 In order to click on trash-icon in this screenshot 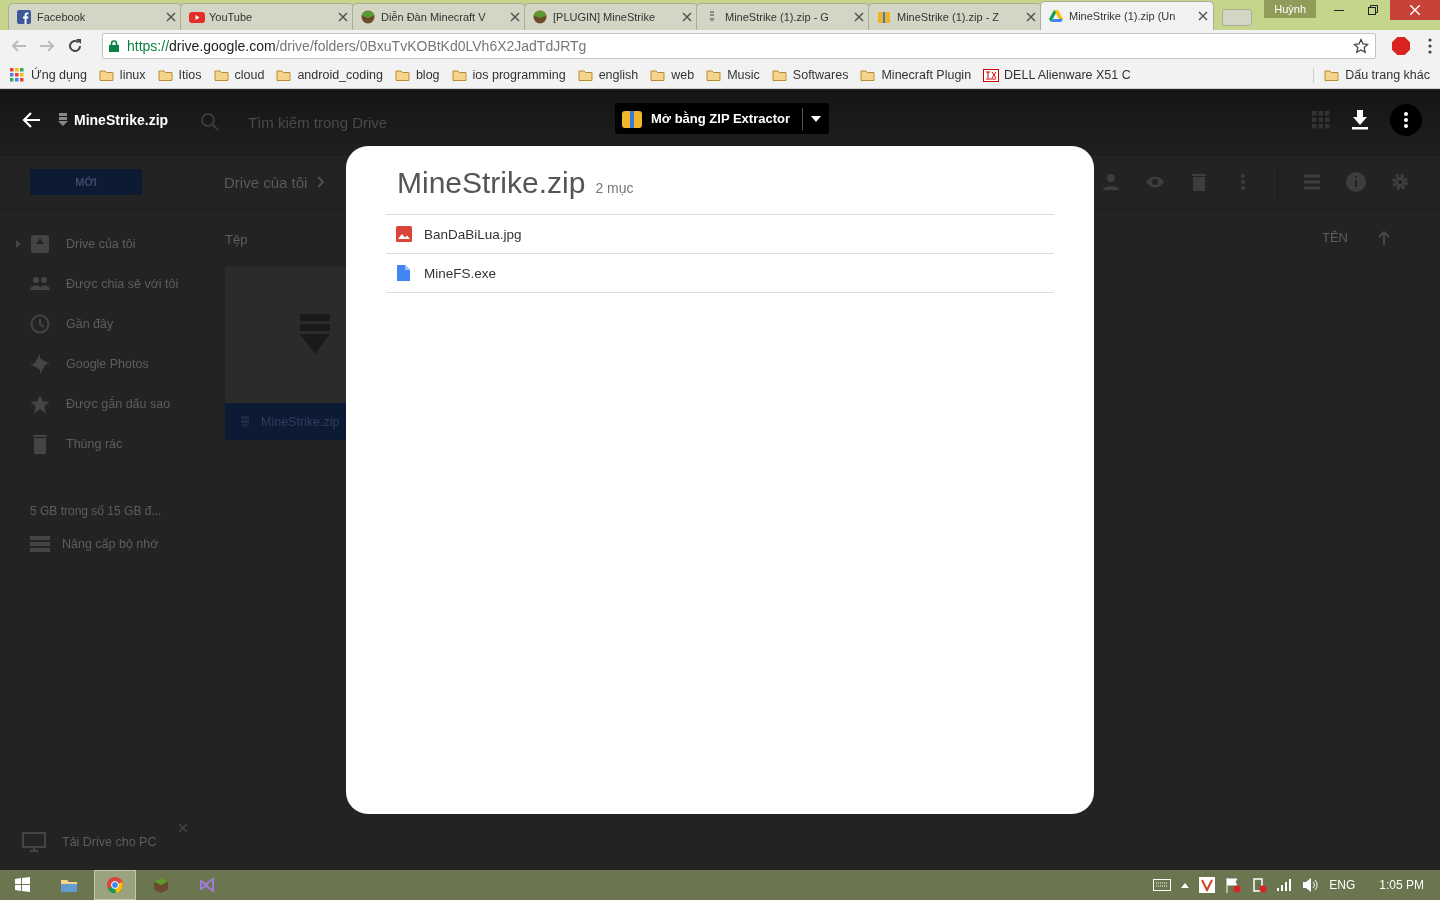, I will do `click(40, 444)`.